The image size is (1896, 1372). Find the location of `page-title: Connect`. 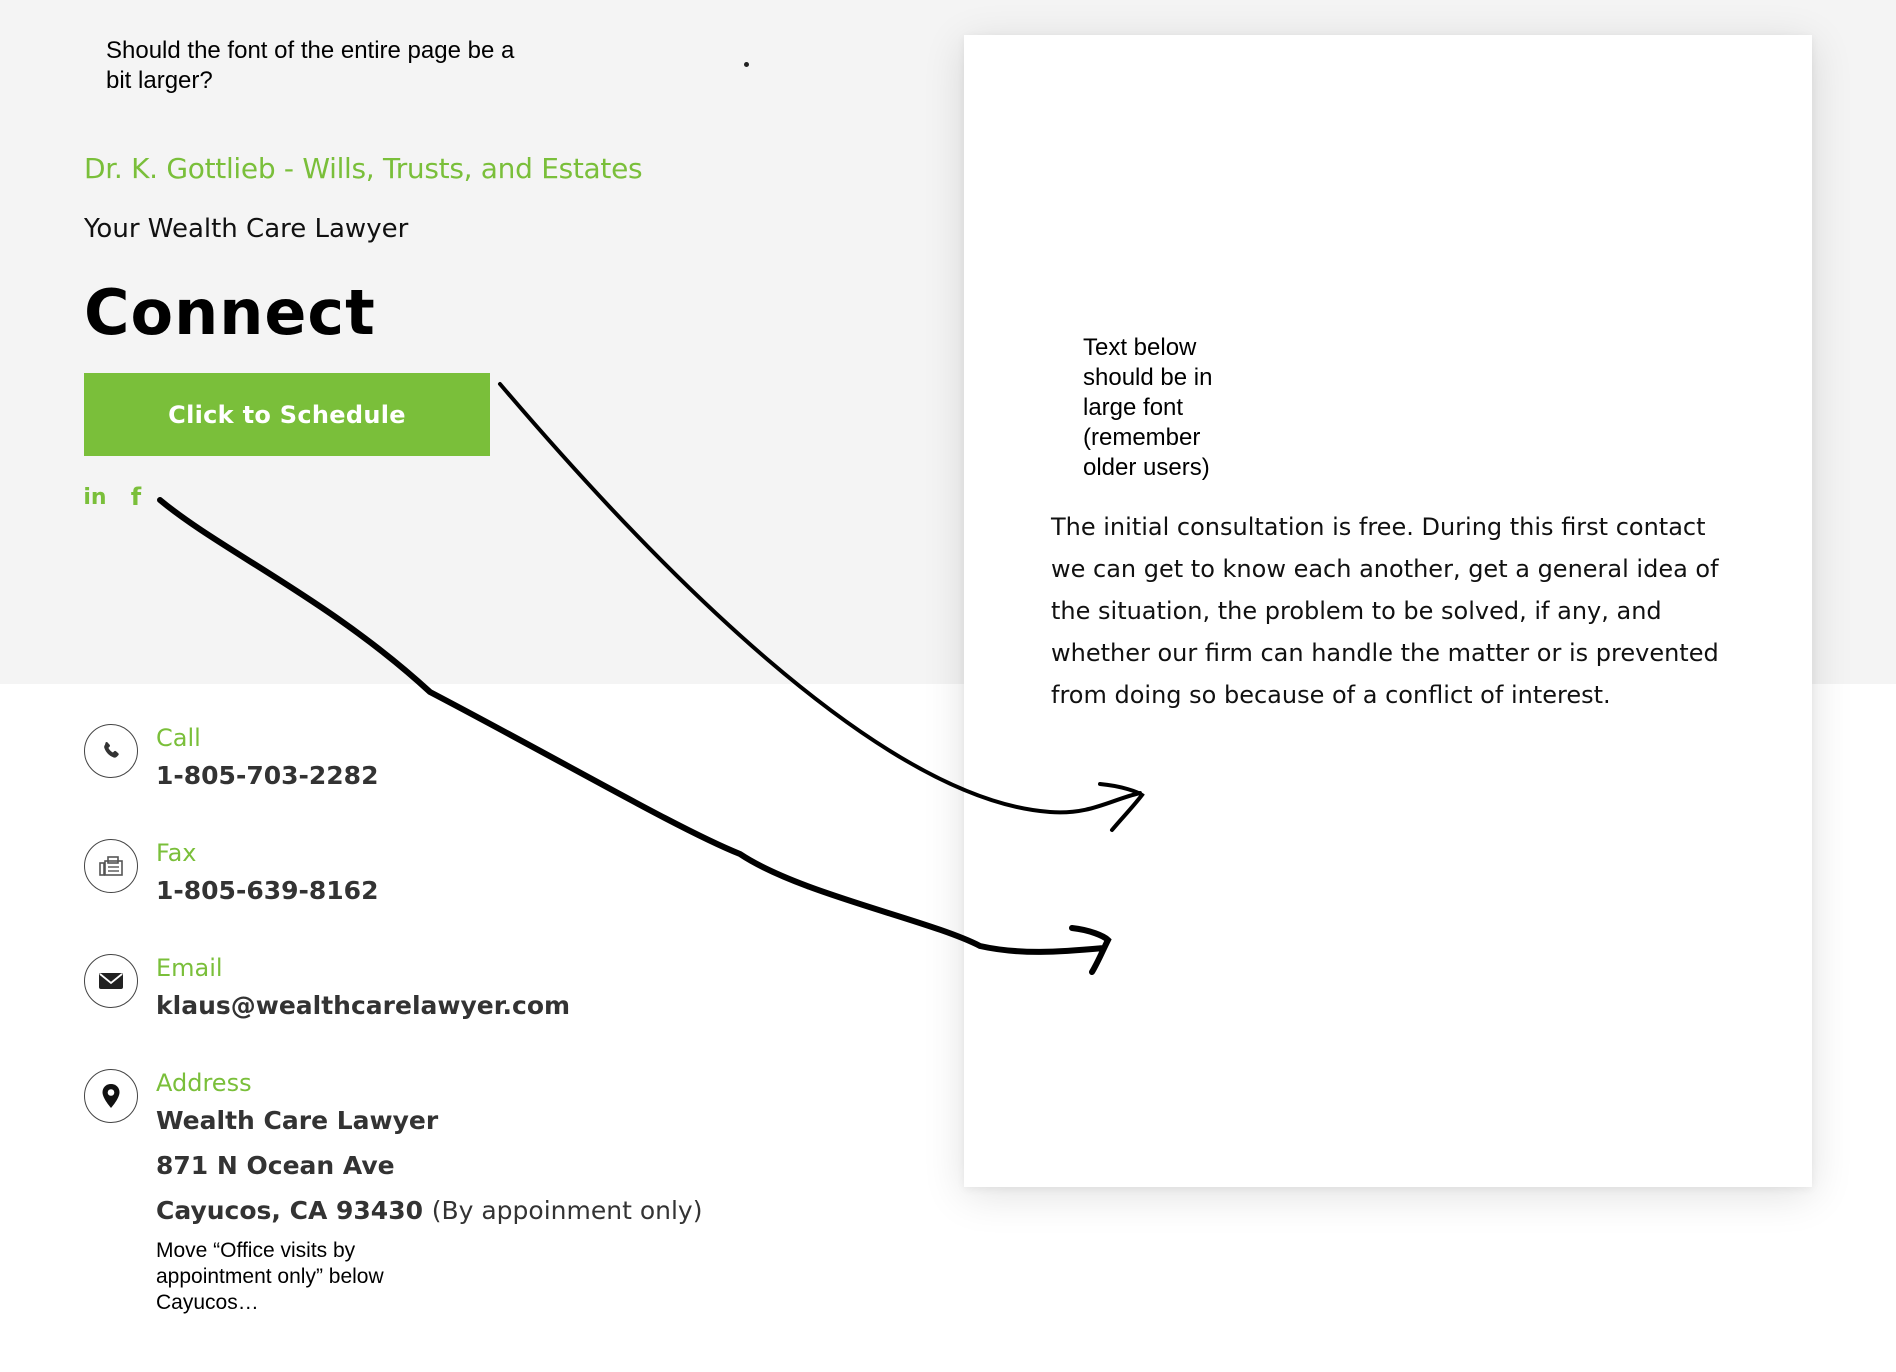

page-title: Connect is located at coordinates (230, 312).